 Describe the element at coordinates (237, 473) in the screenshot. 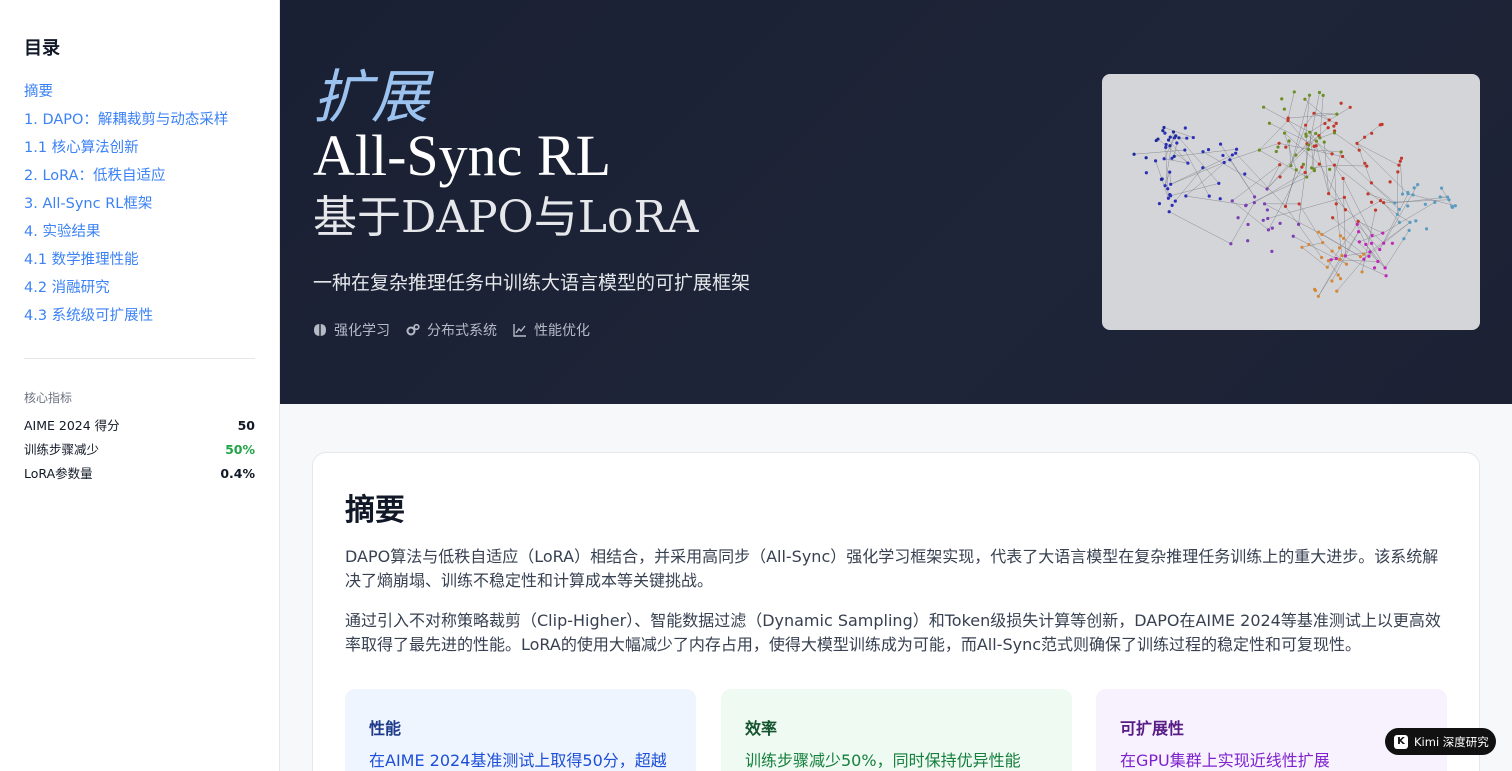

I see `metric-value: 0.4%` at that location.